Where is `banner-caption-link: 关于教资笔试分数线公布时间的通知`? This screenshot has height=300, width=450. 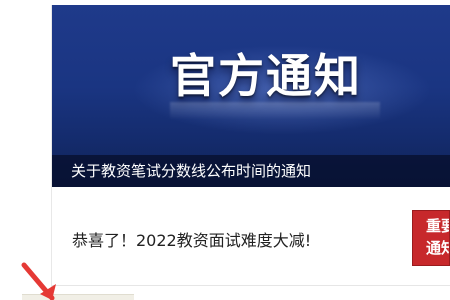 banner-caption-link: 关于教资笔试分数线公布时间的通知 is located at coordinates (191, 171).